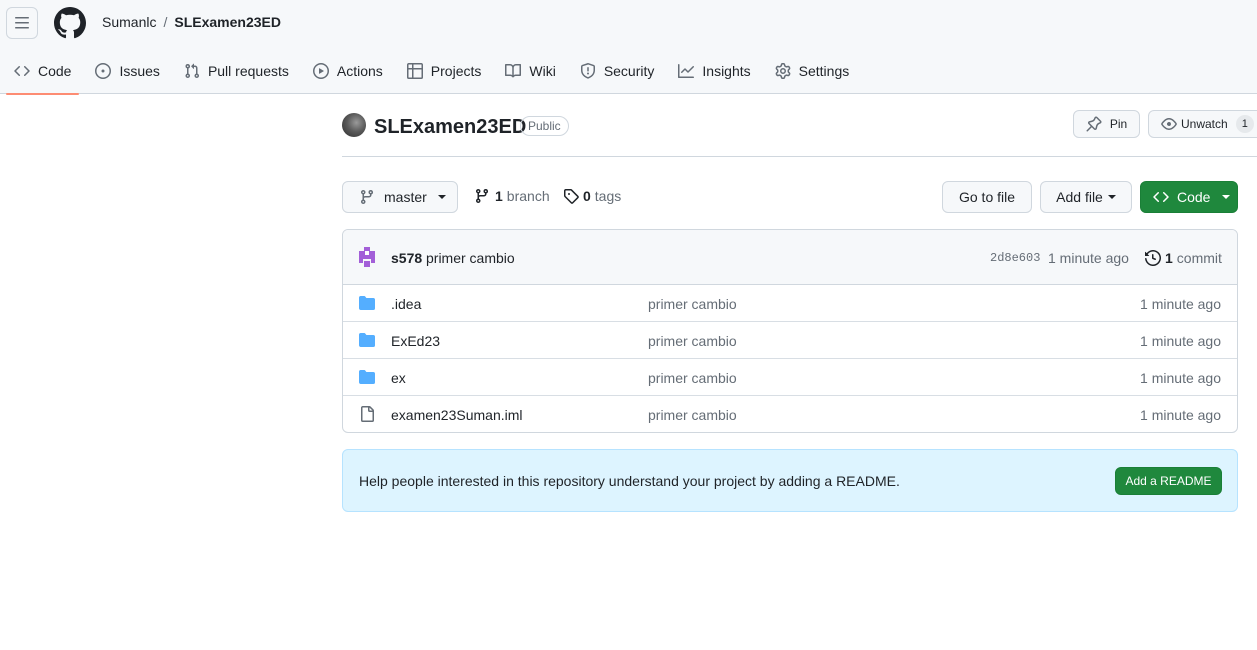 The height and width of the screenshot is (650, 1257). I want to click on play-icon, so click(320, 71).